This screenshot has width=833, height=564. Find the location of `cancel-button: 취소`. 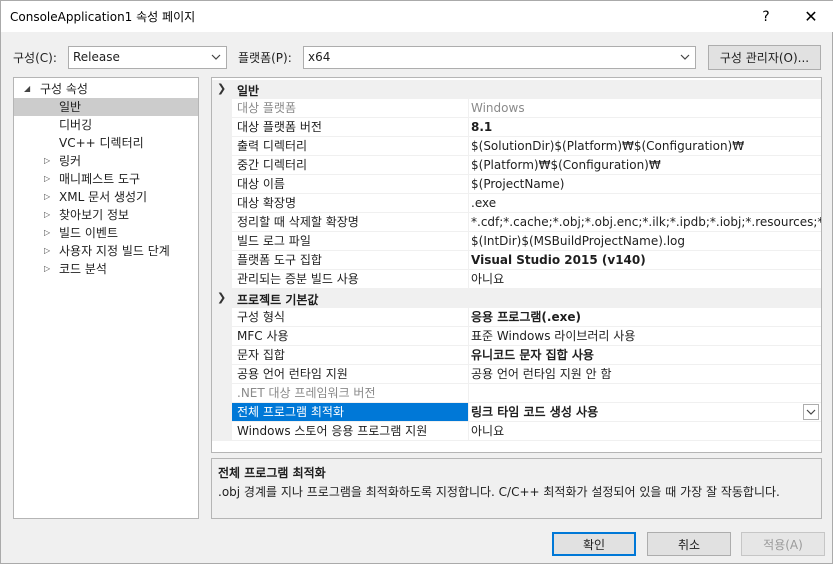

cancel-button: 취소 is located at coordinates (689, 544).